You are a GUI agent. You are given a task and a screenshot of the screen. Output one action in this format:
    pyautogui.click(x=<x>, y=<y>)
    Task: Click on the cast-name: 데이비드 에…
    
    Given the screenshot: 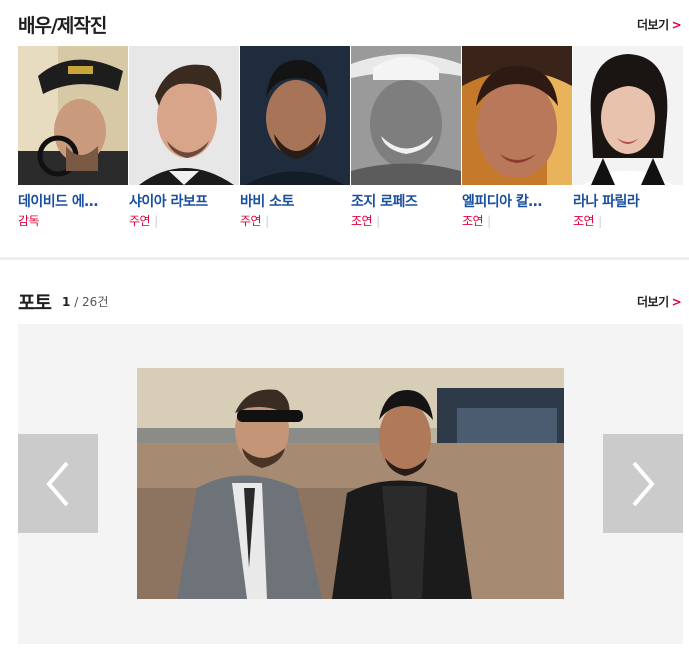 What is the action you would take?
    pyautogui.click(x=73, y=200)
    